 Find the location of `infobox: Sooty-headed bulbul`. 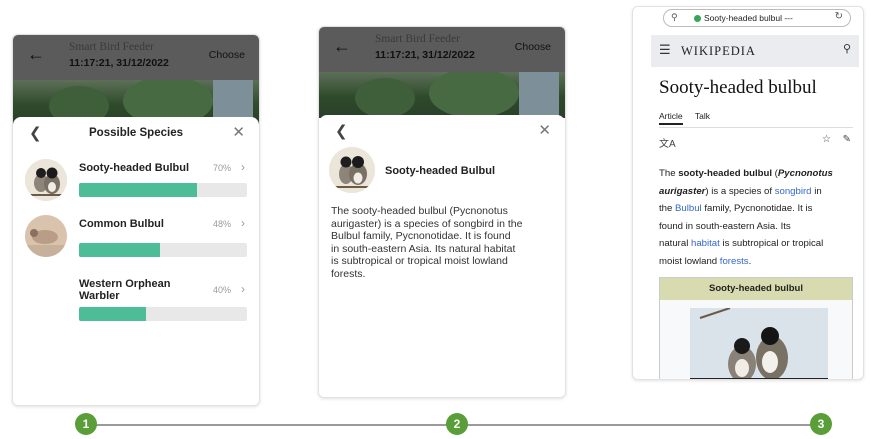

infobox: Sooty-headed bulbul is located at coordinates (756, 328).